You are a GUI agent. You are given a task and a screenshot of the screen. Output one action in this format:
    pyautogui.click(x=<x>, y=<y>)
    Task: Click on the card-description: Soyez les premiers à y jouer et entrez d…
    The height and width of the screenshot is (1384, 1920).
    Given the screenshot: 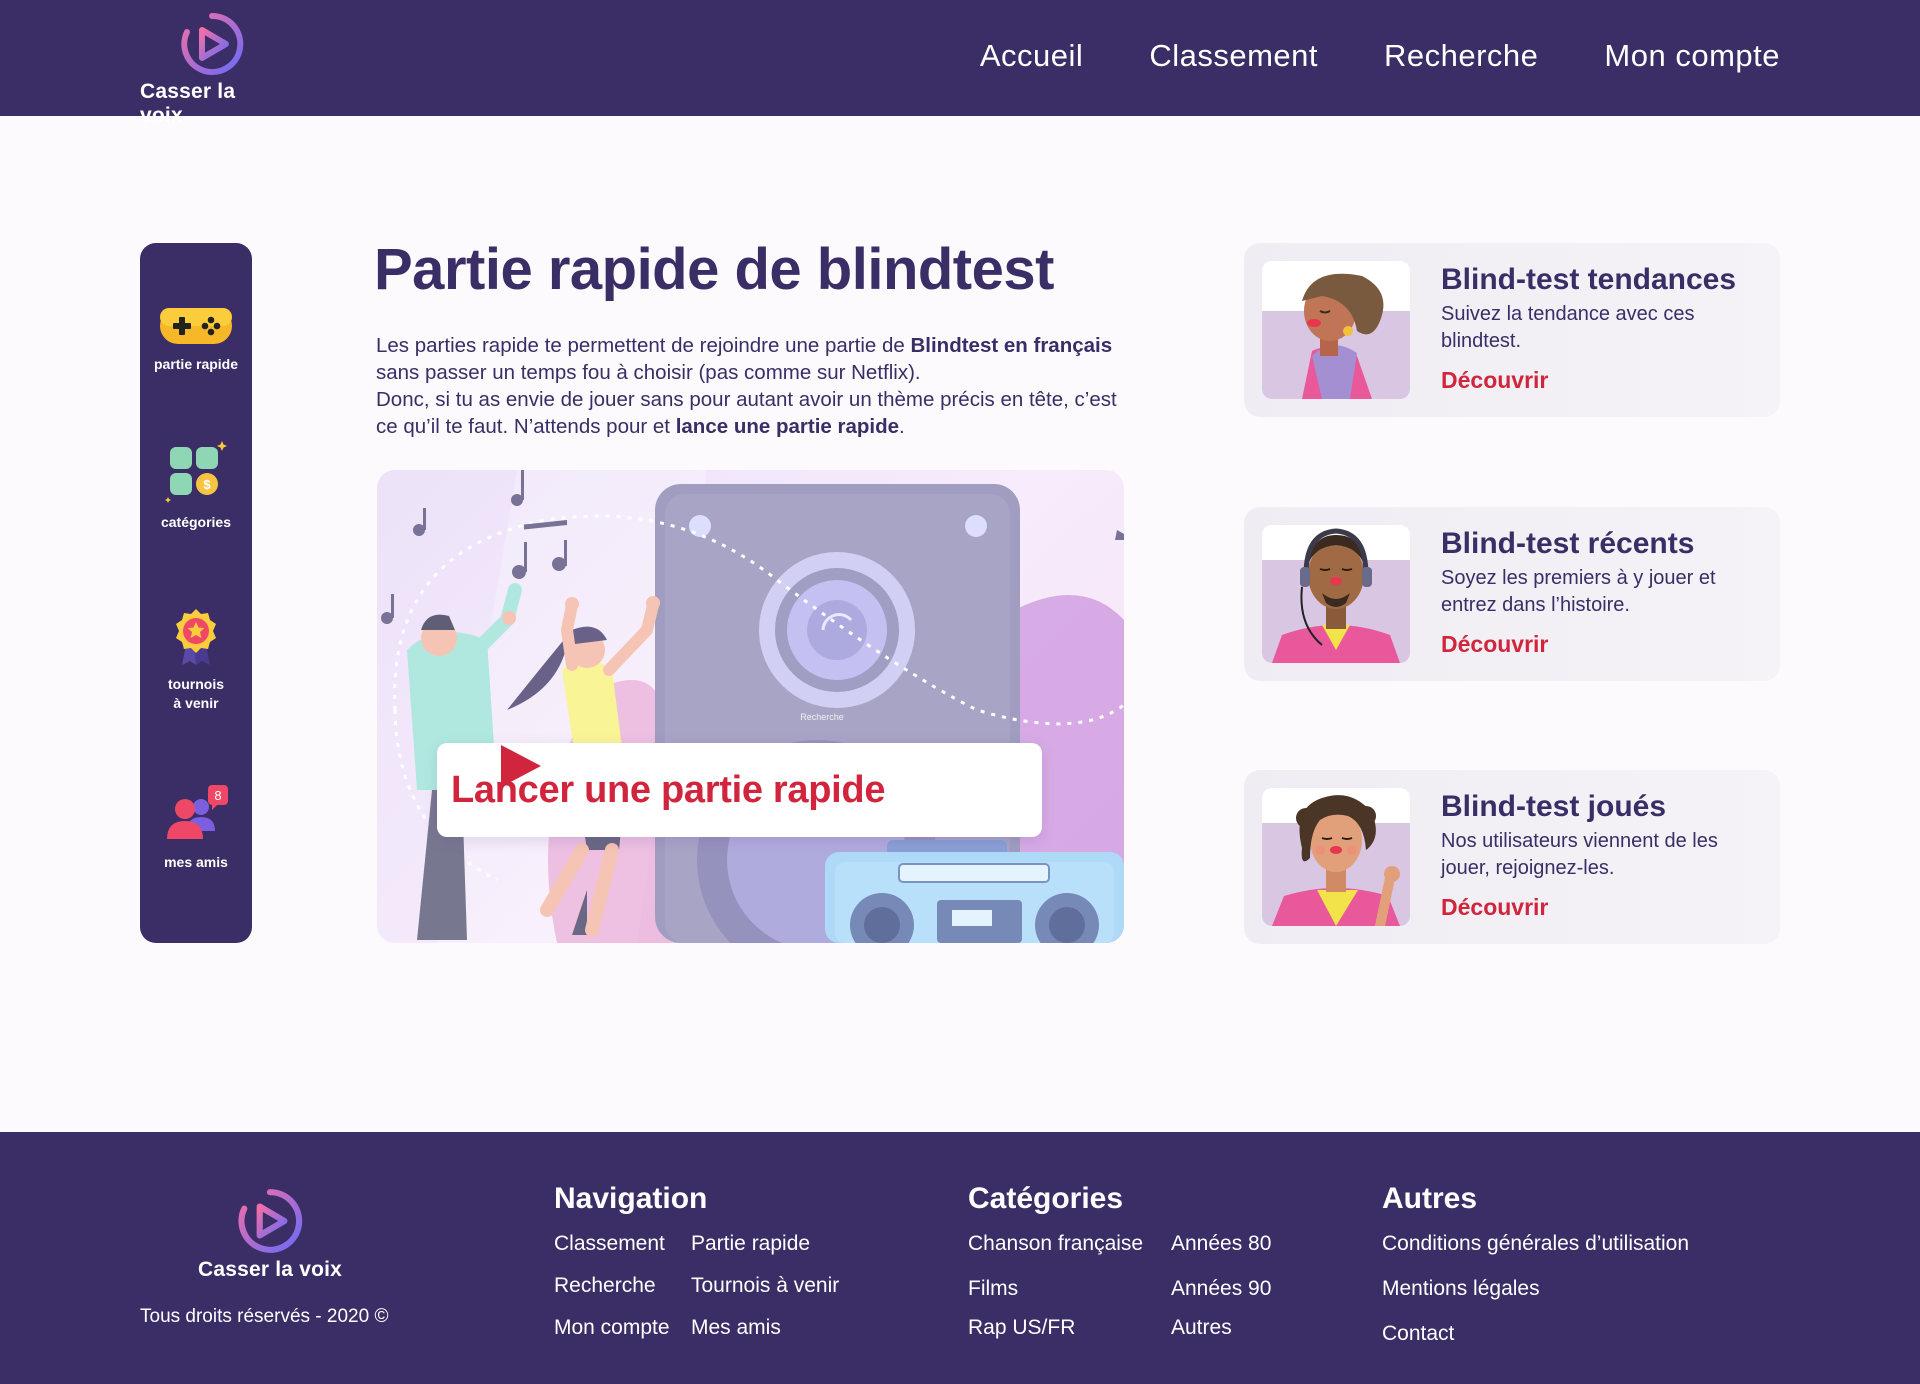 What is the action you would take?
    pyautogui.click(x=1578, y=591)
    